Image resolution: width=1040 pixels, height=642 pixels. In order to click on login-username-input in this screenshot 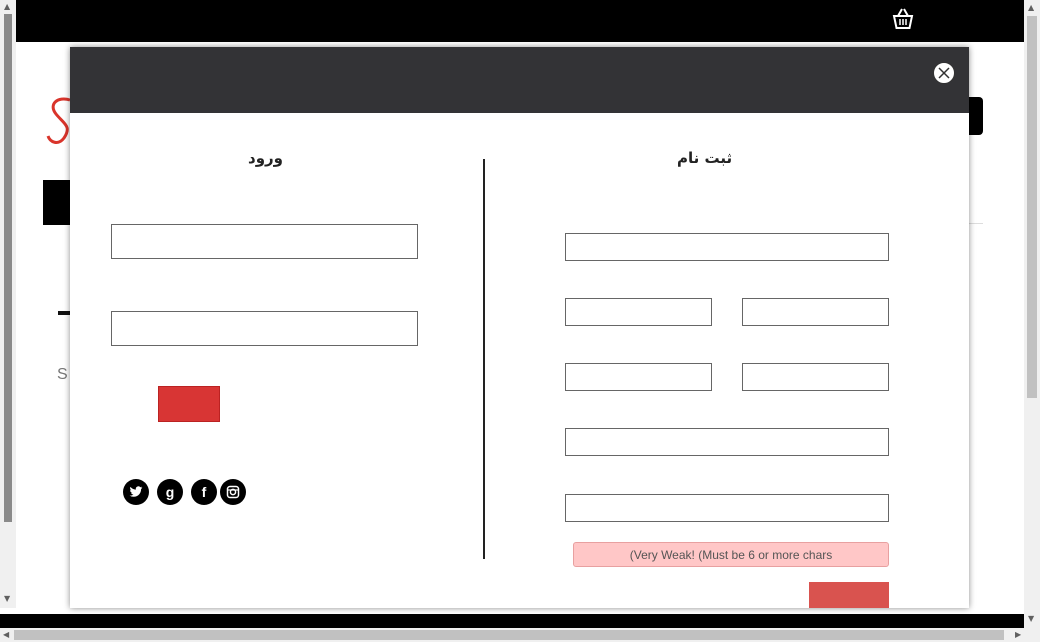, I will do `click(264, 241)`.